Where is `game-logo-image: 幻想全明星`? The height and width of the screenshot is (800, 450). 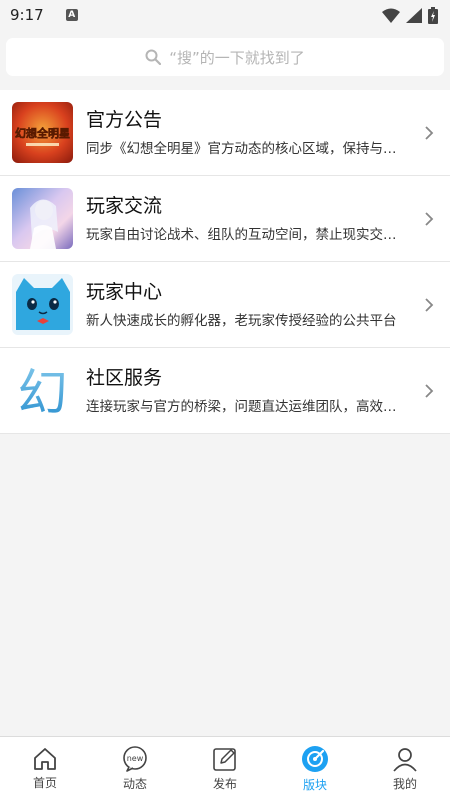 game-logo-image: 幻想全明星 is located at coordinates (42, 132).